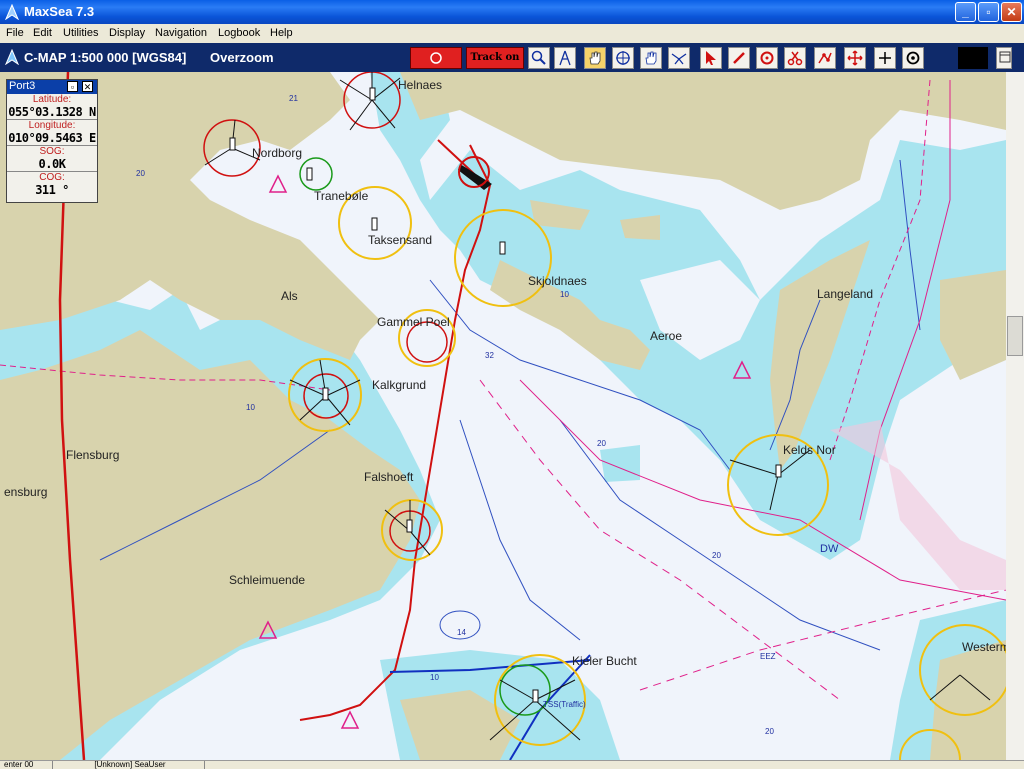  Describe the element at coordinates (12, 12) in the screenshot. I see `maxsea-app-icon` at that location.